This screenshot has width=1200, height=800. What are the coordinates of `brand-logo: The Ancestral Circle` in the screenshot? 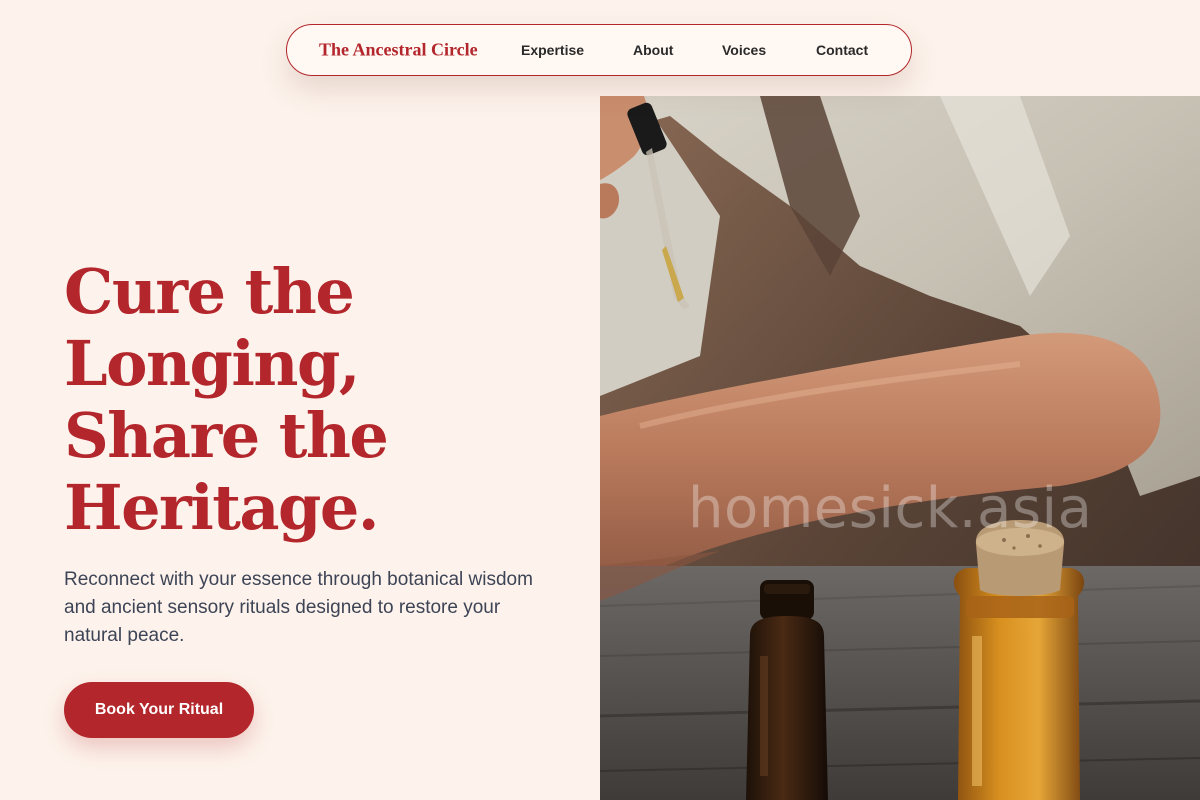 It's located at (398, 50).